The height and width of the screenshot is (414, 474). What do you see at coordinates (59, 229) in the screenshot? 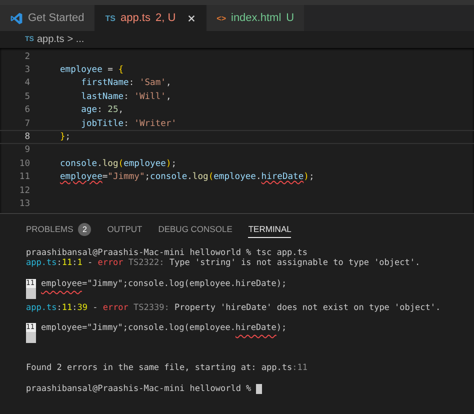
I see `panel-tab: PROBLEMS 2` at bounding box center [59, 229].